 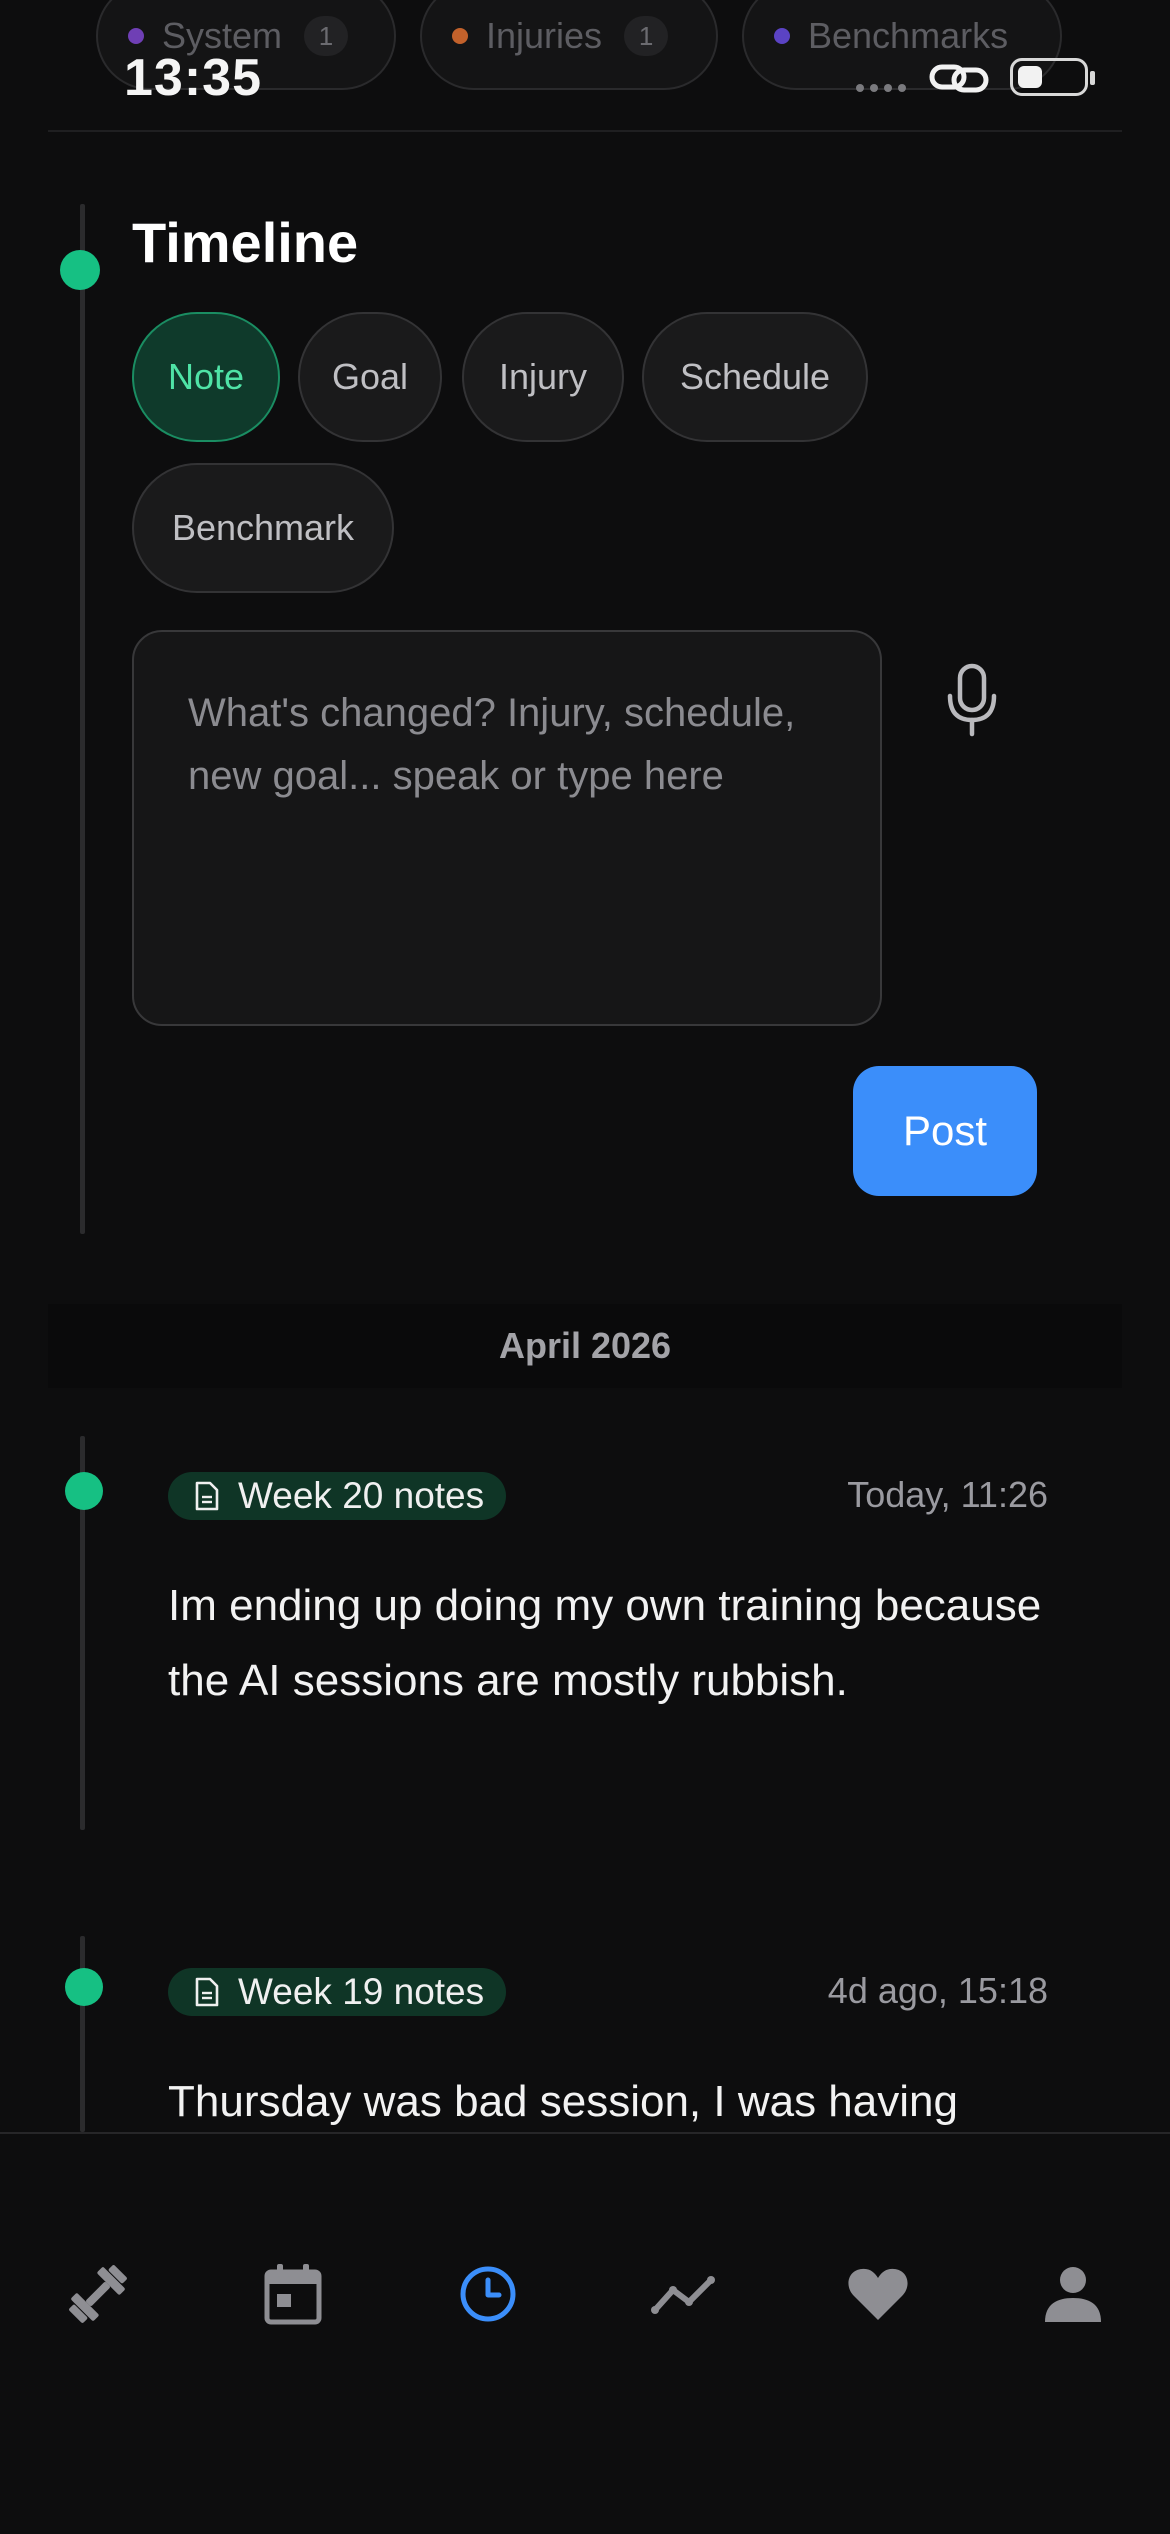 I want to click on entry-badge: Week 19 notes, so click(x=337, y=1992).